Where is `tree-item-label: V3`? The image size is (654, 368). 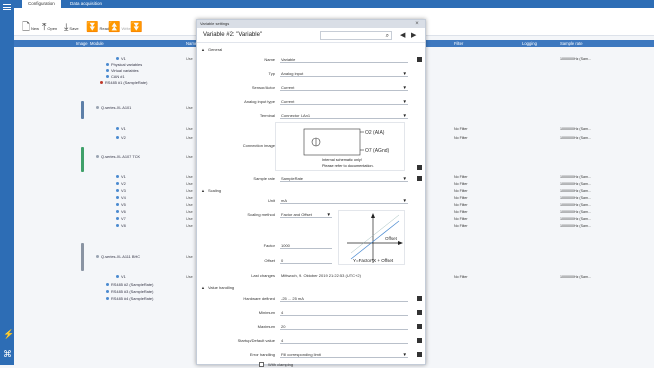 tree-item-label: V3 is located at coordinates (123, 190).